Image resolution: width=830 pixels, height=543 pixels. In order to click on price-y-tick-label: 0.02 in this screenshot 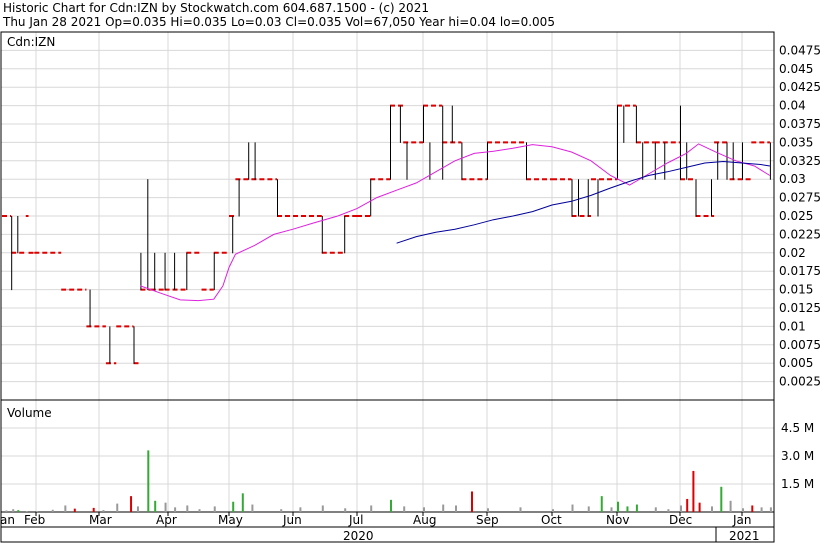, I will do `click(792, 253)`.